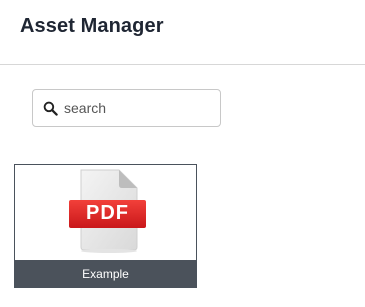  Describe the element at coordinates (139, 108) in the screenshot. I see `search-input` at that location.